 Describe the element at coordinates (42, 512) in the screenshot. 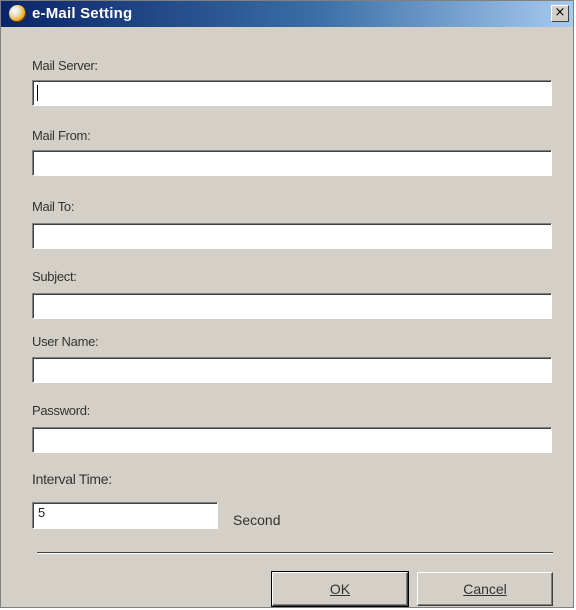

I see `interval-time-value: 5` at that location.